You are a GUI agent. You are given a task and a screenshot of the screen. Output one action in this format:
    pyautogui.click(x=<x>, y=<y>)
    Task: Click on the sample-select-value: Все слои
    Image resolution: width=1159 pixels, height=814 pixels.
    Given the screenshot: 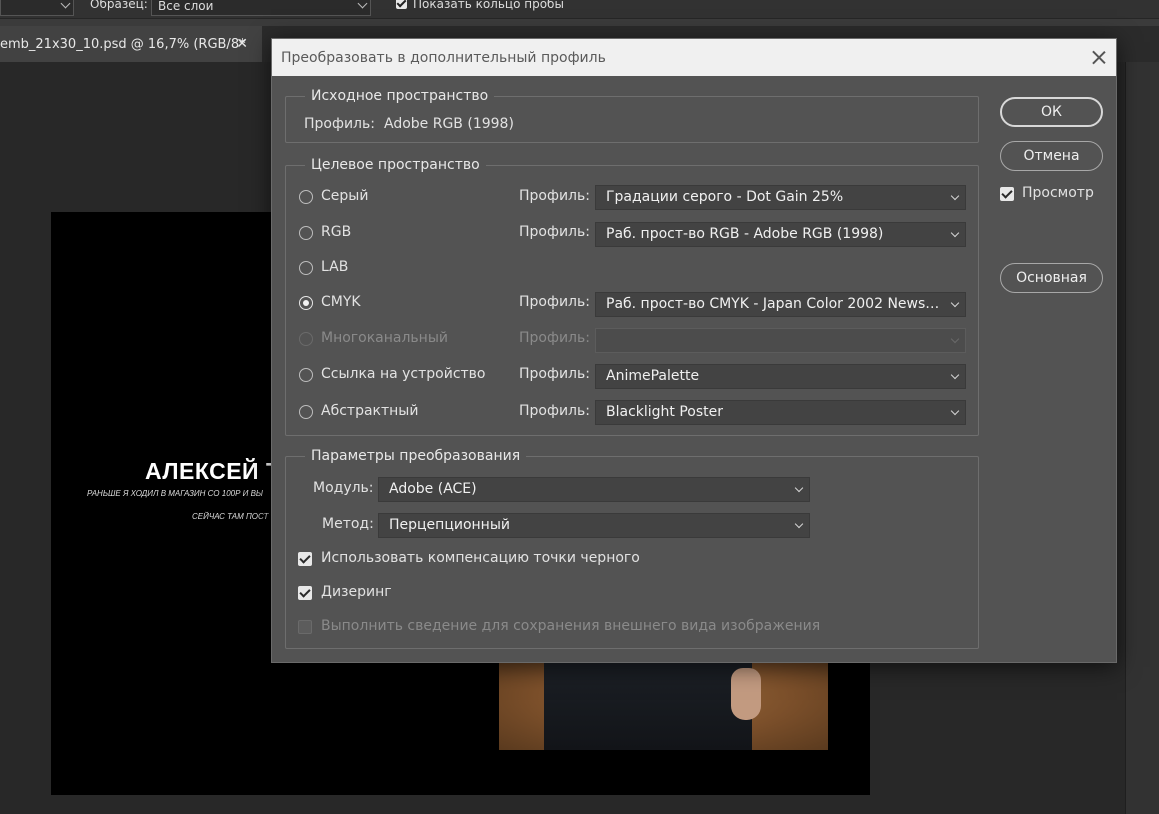 What is the action you would take?
    pyautogui.click(x=186, y=6)
    